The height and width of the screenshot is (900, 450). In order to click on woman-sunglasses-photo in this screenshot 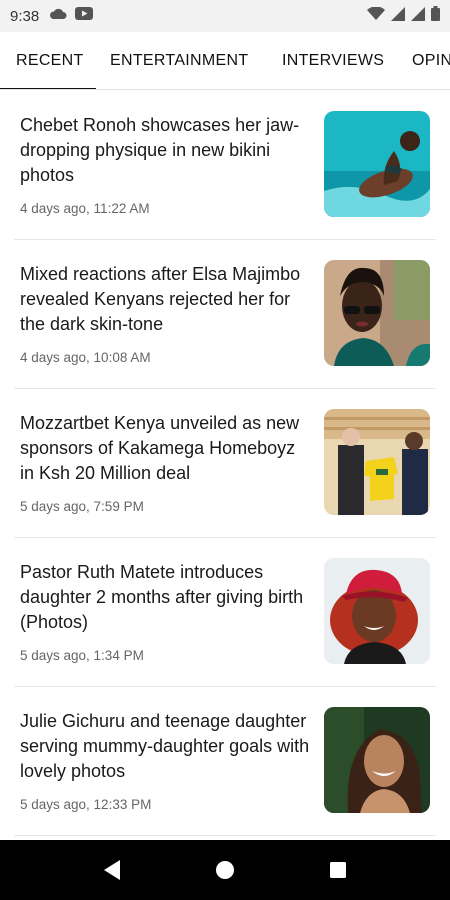, I will do `click(377, 313)`.